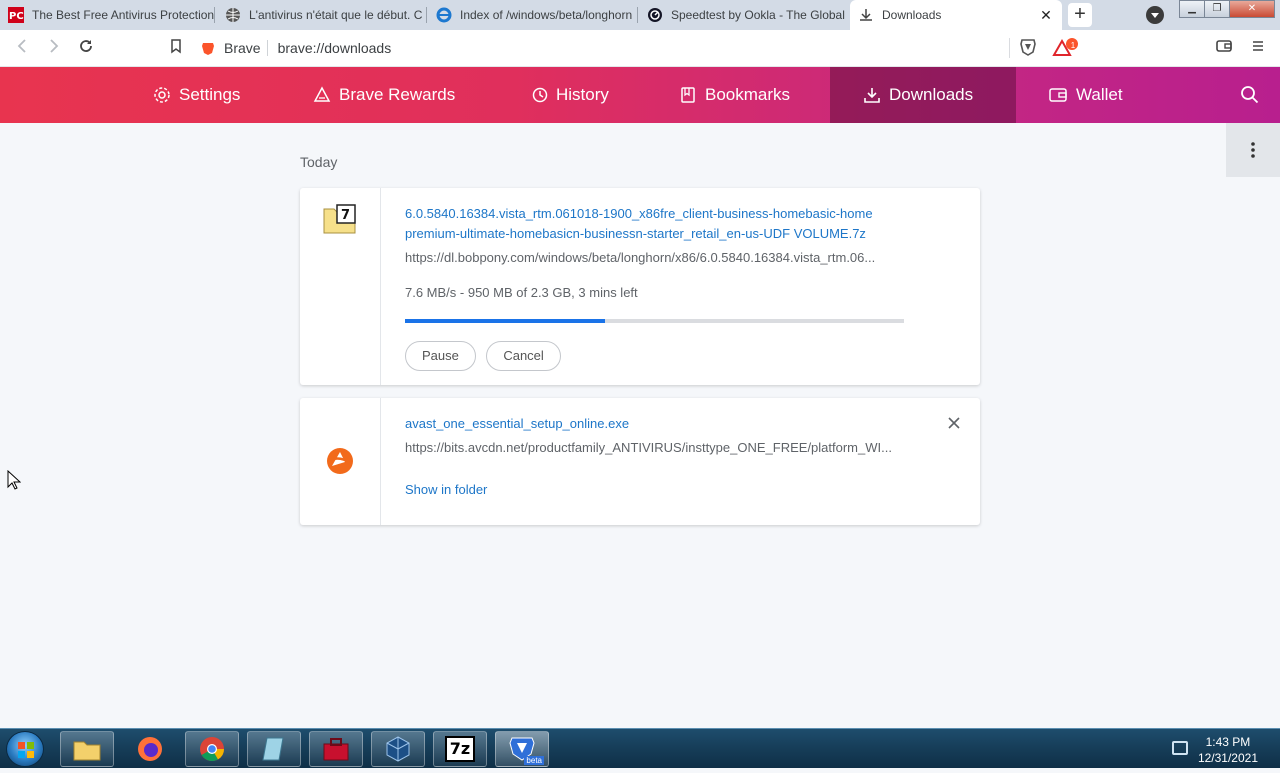 The width and height of the screenshot is (1280, 773). What do you see at coordinates (655, 15) in the screenshot?
I see `speedtest-icon` at bounding box center [655, 15].